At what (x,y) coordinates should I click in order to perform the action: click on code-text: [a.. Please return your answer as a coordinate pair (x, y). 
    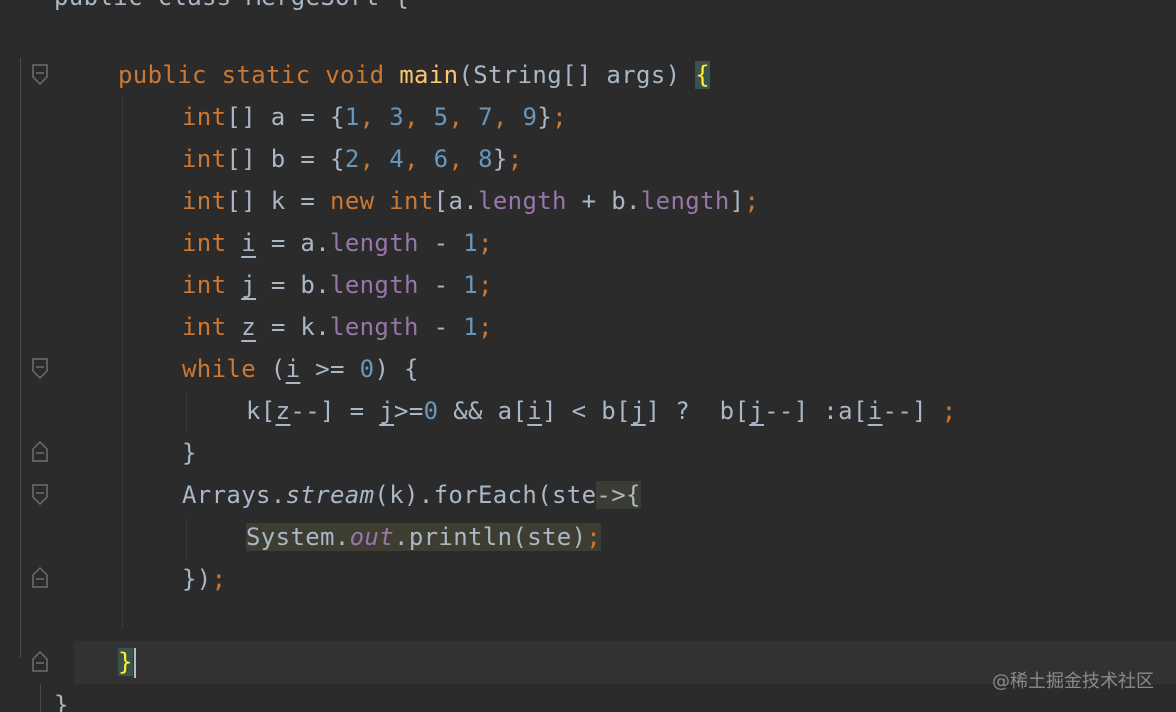
    Looking at the image, I should click on (456, 201).